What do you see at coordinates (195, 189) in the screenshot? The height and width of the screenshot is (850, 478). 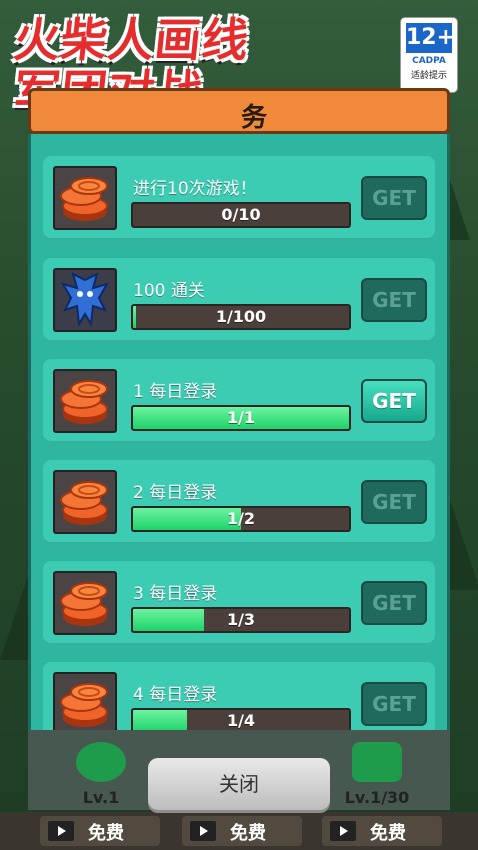 I see `task-label: 进行10次游戏！` at bounding box center [195, 189].